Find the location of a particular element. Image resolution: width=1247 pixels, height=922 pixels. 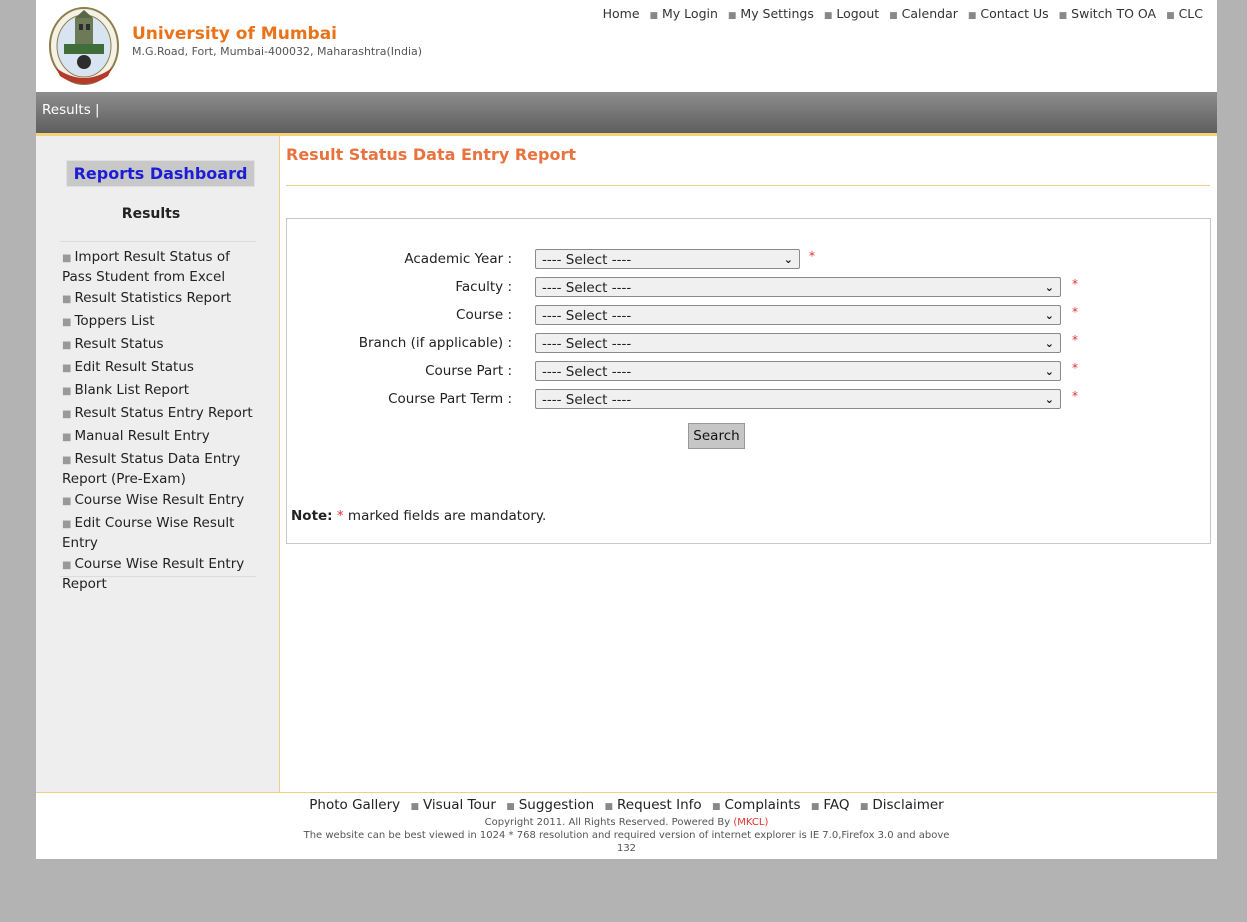

main-navbar: Results | is located at coordinates (626, 114).